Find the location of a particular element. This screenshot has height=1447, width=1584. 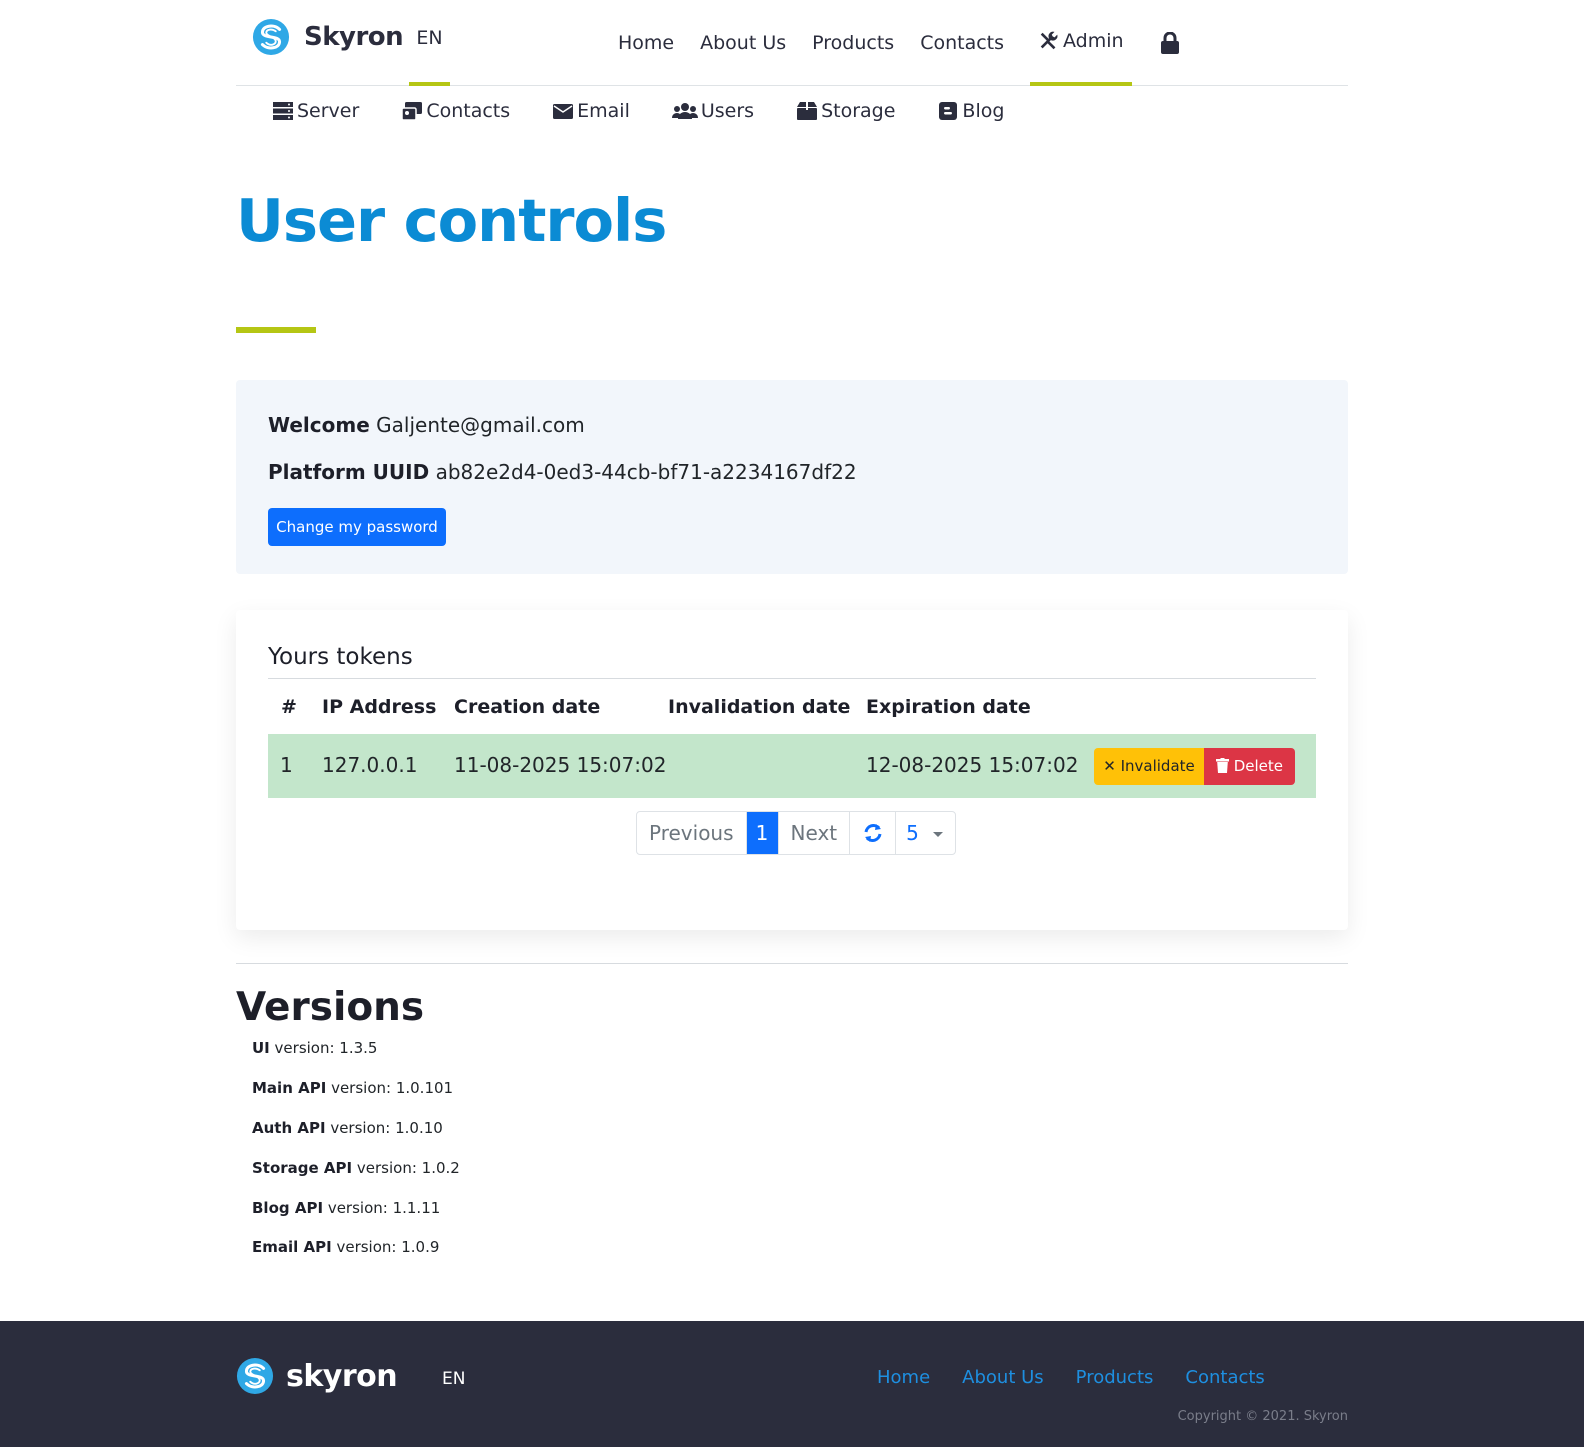

subnav-blog-label: Blog is located at coordinates (983, 111).